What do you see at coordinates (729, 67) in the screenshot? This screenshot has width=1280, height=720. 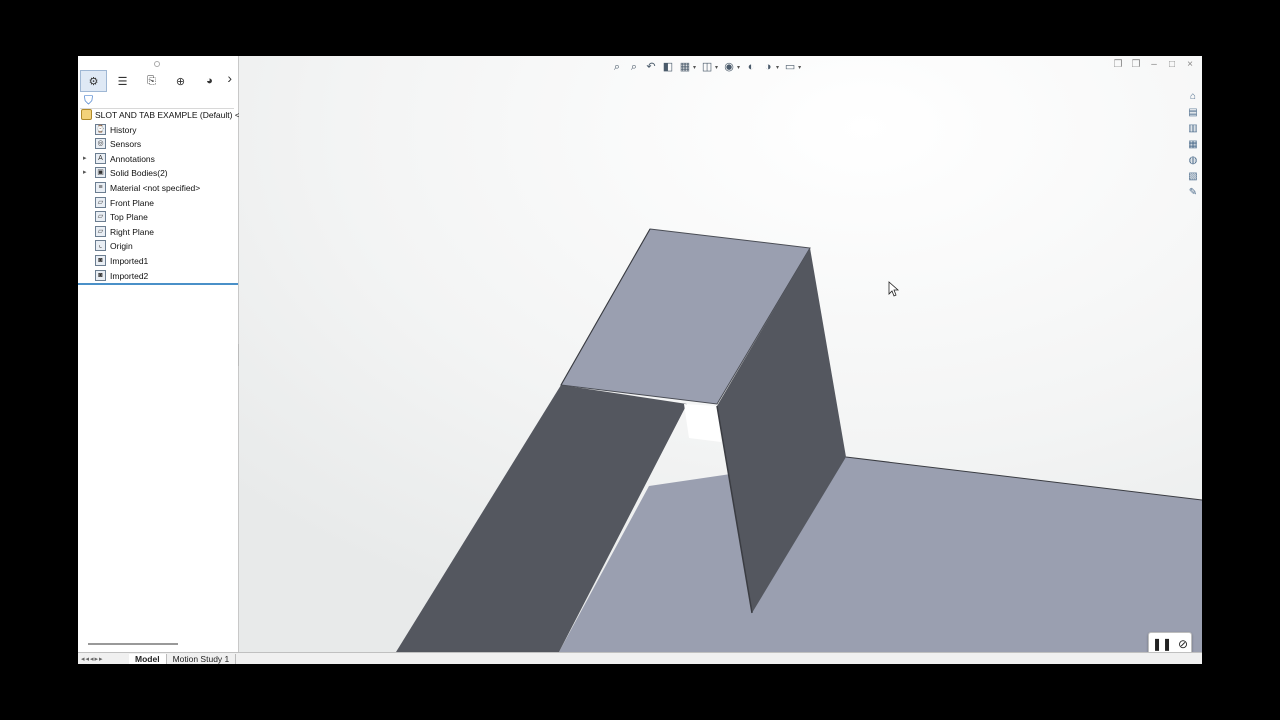 I see `display-style-icon: ◉` at bounding box center [729, 67].